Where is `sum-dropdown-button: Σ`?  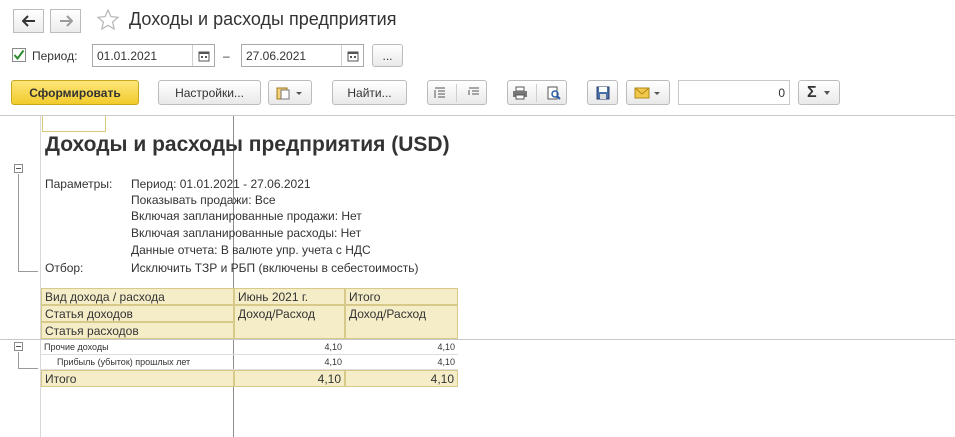 sum-dropdown-button: Σ is located at coordinates (819, 92).